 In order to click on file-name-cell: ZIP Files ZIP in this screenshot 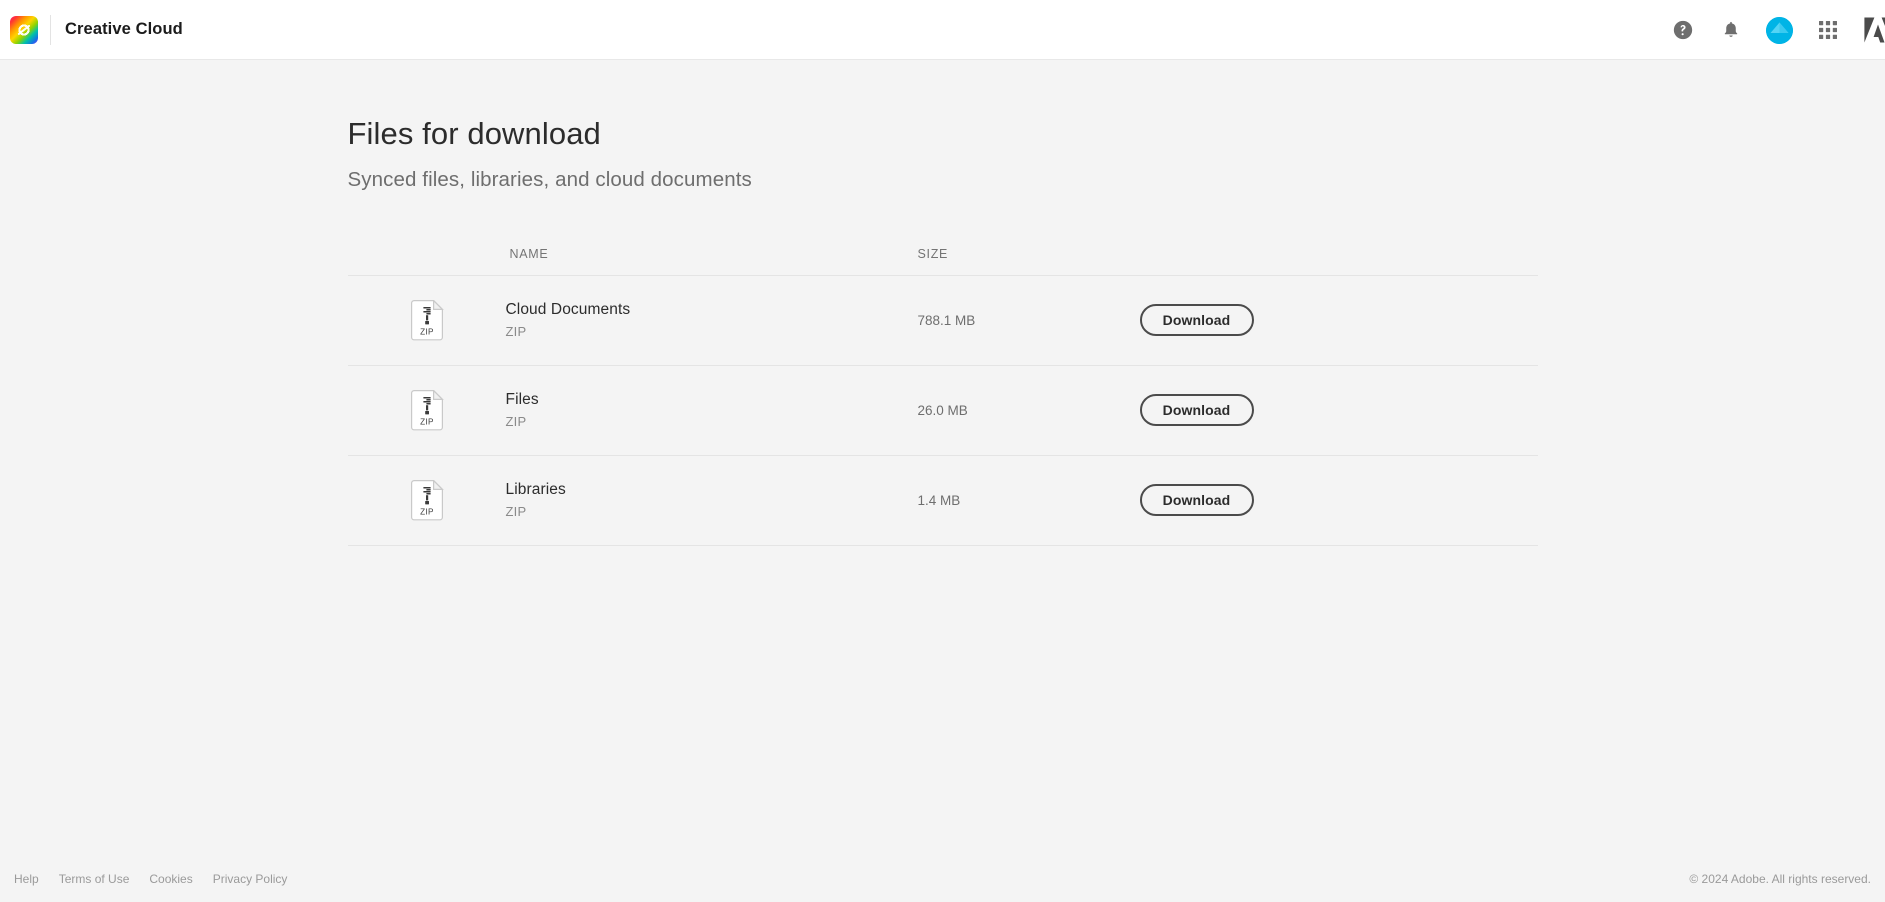, I will do `click(633, 409)`.